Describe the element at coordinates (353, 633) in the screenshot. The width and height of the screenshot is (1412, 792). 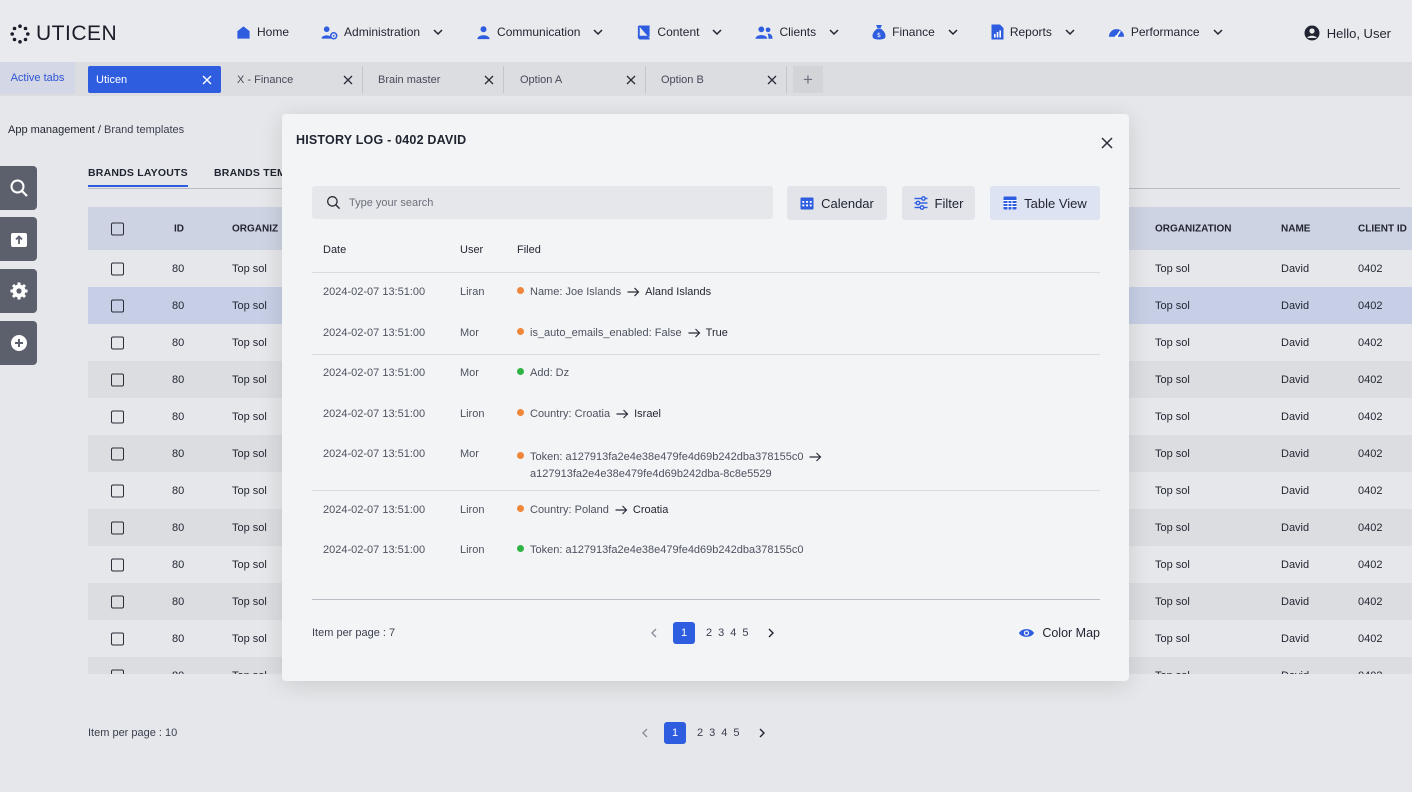
I see `items-per-page: Item per page : 7` at that location.